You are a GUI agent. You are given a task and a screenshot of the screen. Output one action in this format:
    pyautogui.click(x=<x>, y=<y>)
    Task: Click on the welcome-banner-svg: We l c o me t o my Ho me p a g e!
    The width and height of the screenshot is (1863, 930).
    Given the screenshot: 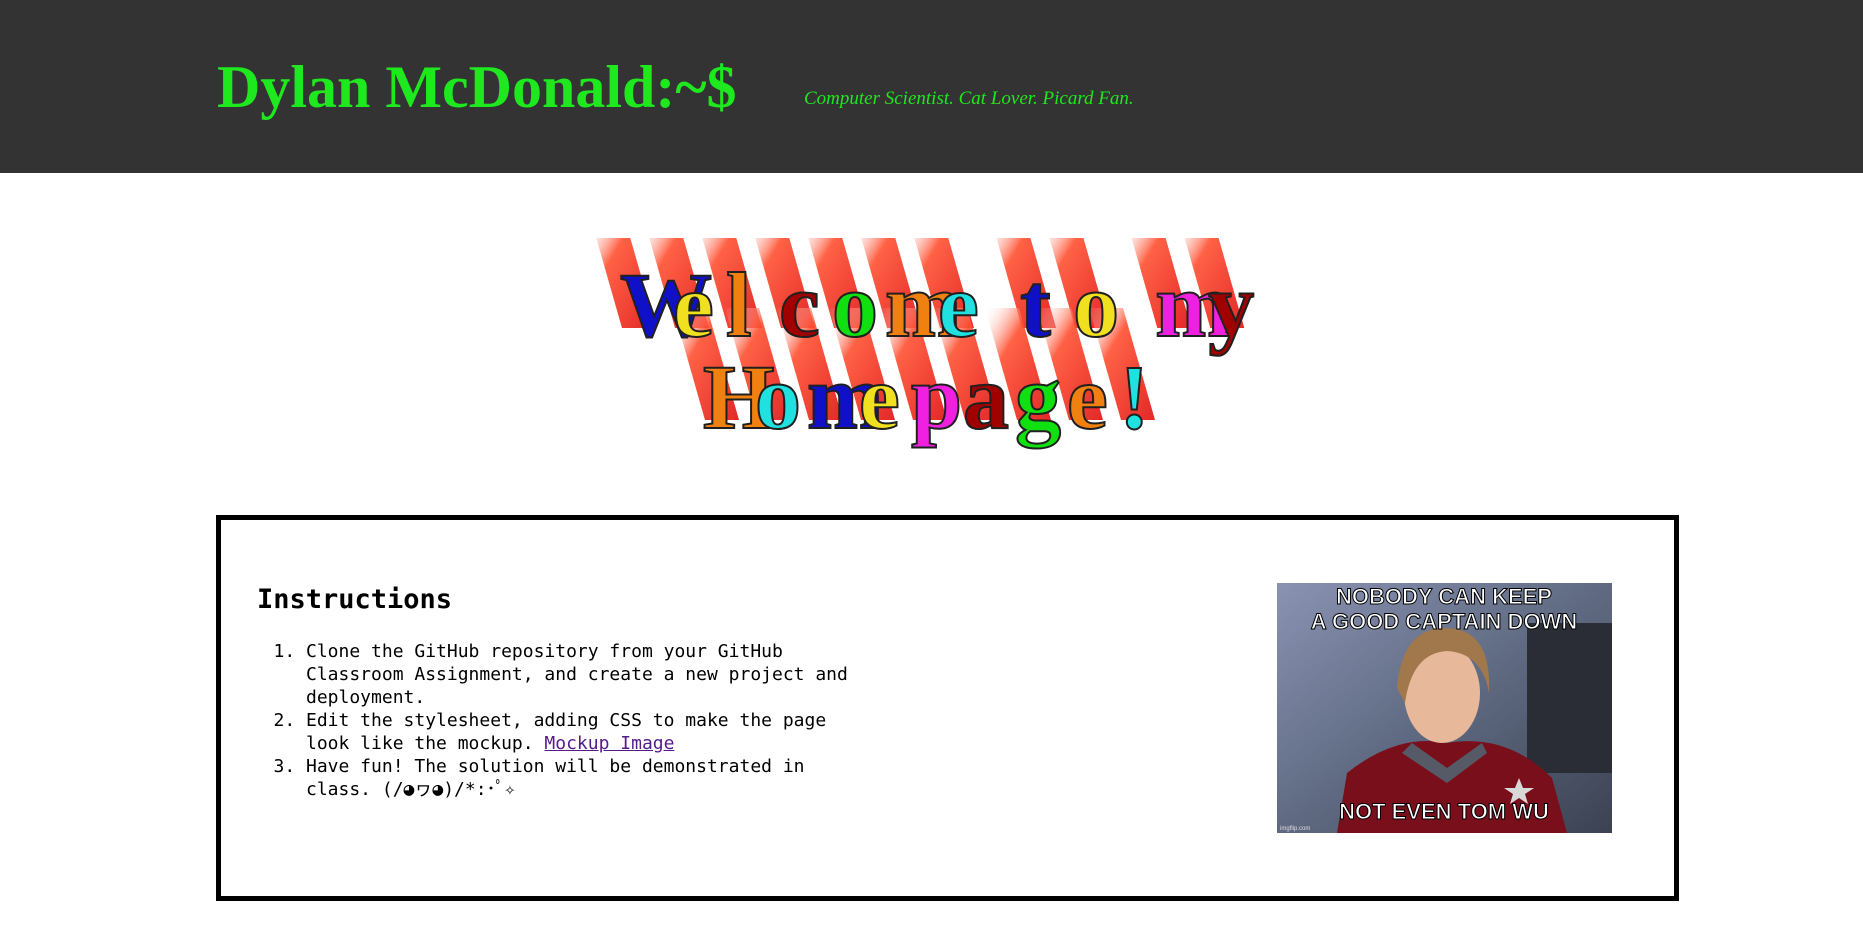 What is the action you would take?
    pyautogui.click(x=925, y=343)
    